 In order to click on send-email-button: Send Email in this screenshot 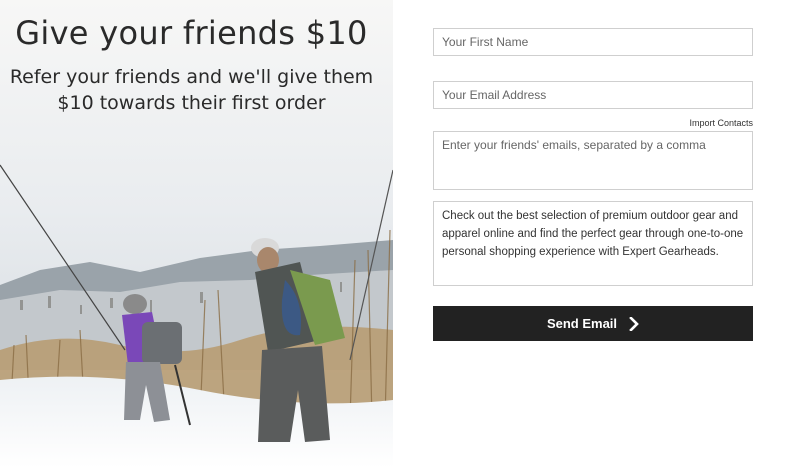, I will do `click(593, 323)`.